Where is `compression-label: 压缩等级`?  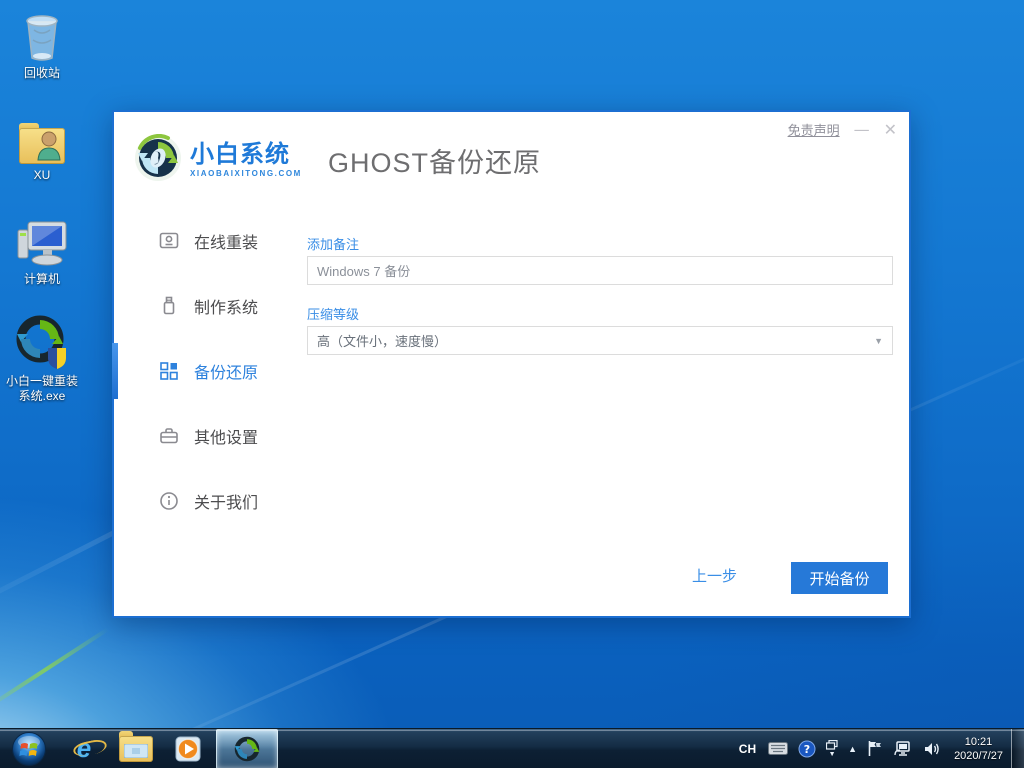
compression-label: 压缩等级 is located at coordinates (333, 314).